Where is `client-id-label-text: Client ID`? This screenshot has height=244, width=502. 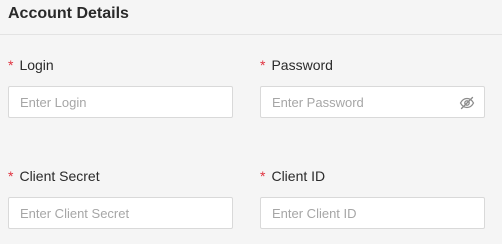 client-id-label-text: Client ID is located at coordinates (298, 176).